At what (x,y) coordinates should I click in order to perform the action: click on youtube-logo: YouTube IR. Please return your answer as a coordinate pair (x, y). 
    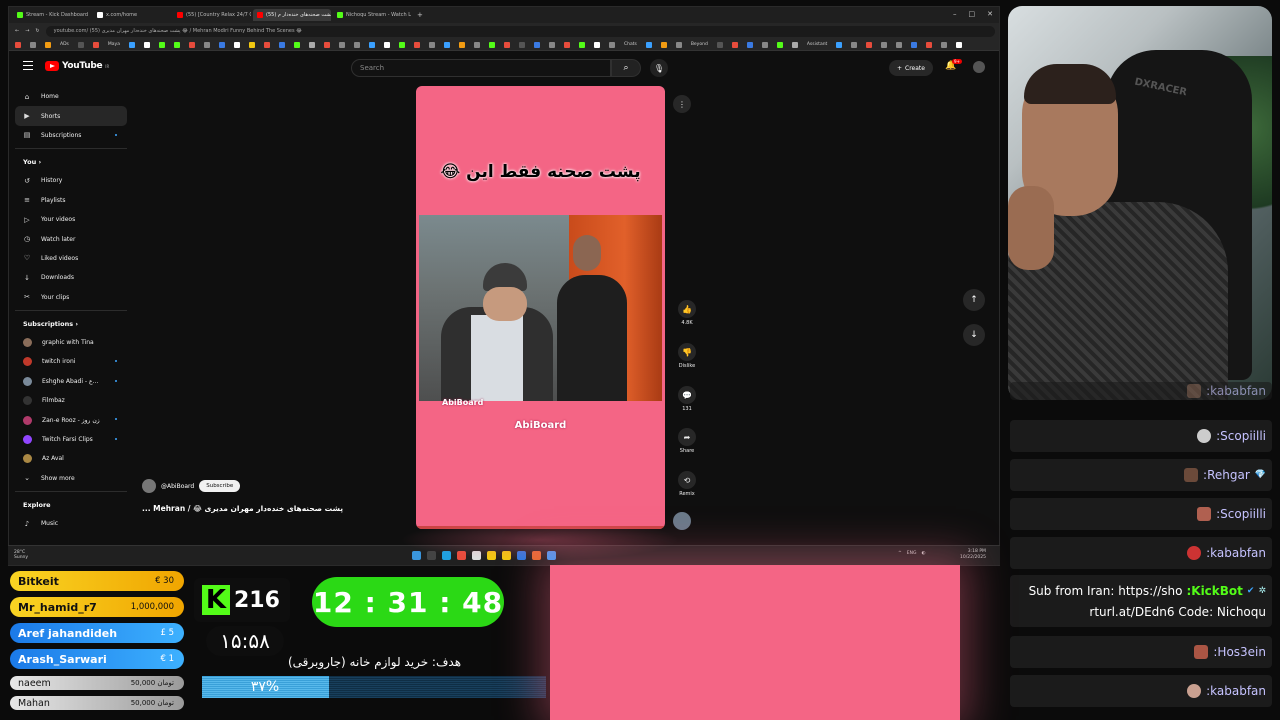
    Looking at the image, I should click on (77, 66).